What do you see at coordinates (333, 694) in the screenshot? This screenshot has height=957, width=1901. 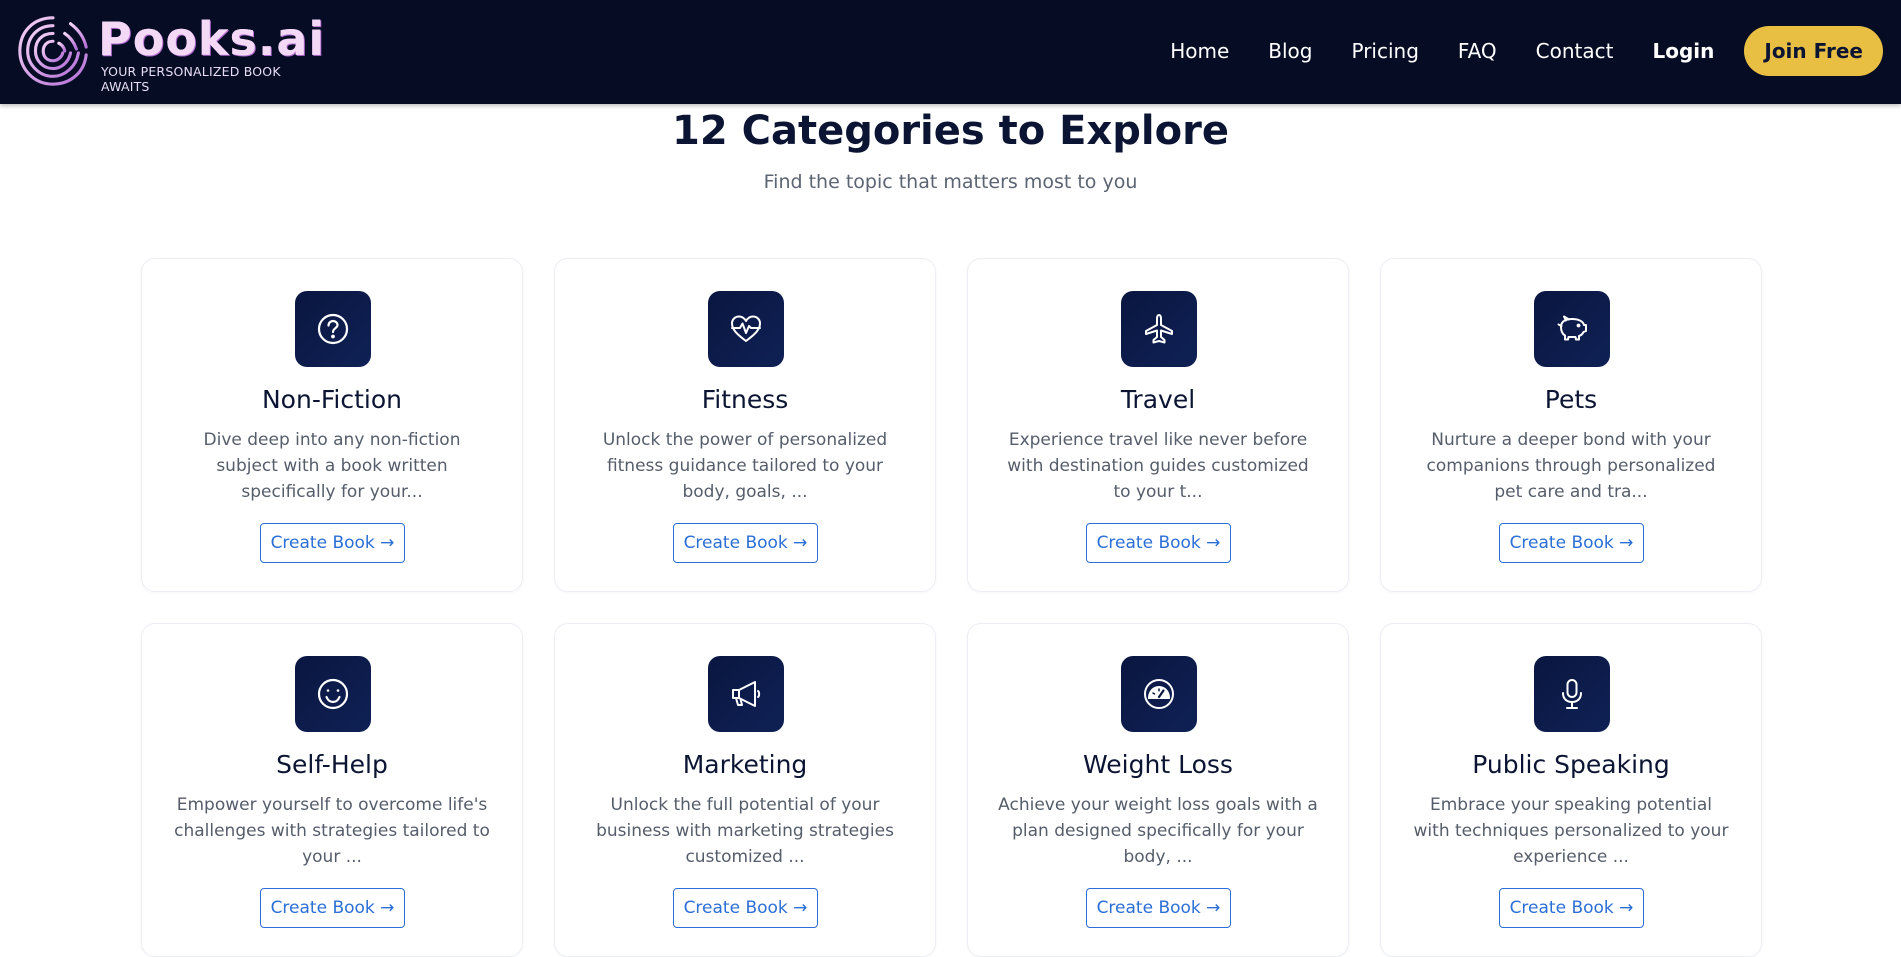 I see `smile-icon` at bounding box center [333, 694].